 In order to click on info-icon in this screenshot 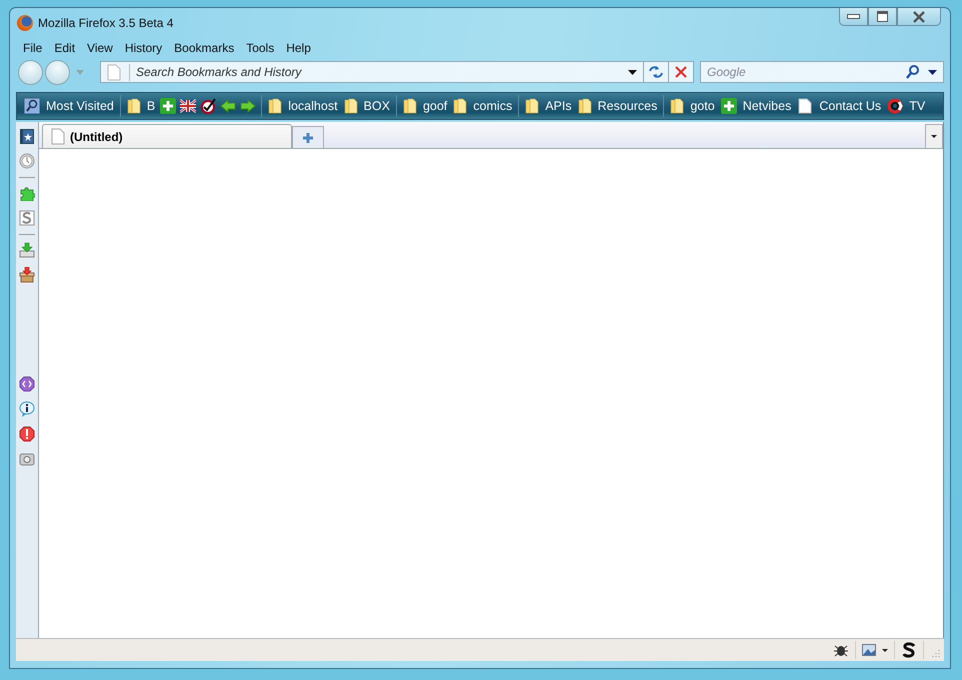, I will do `click(27, 409)`.